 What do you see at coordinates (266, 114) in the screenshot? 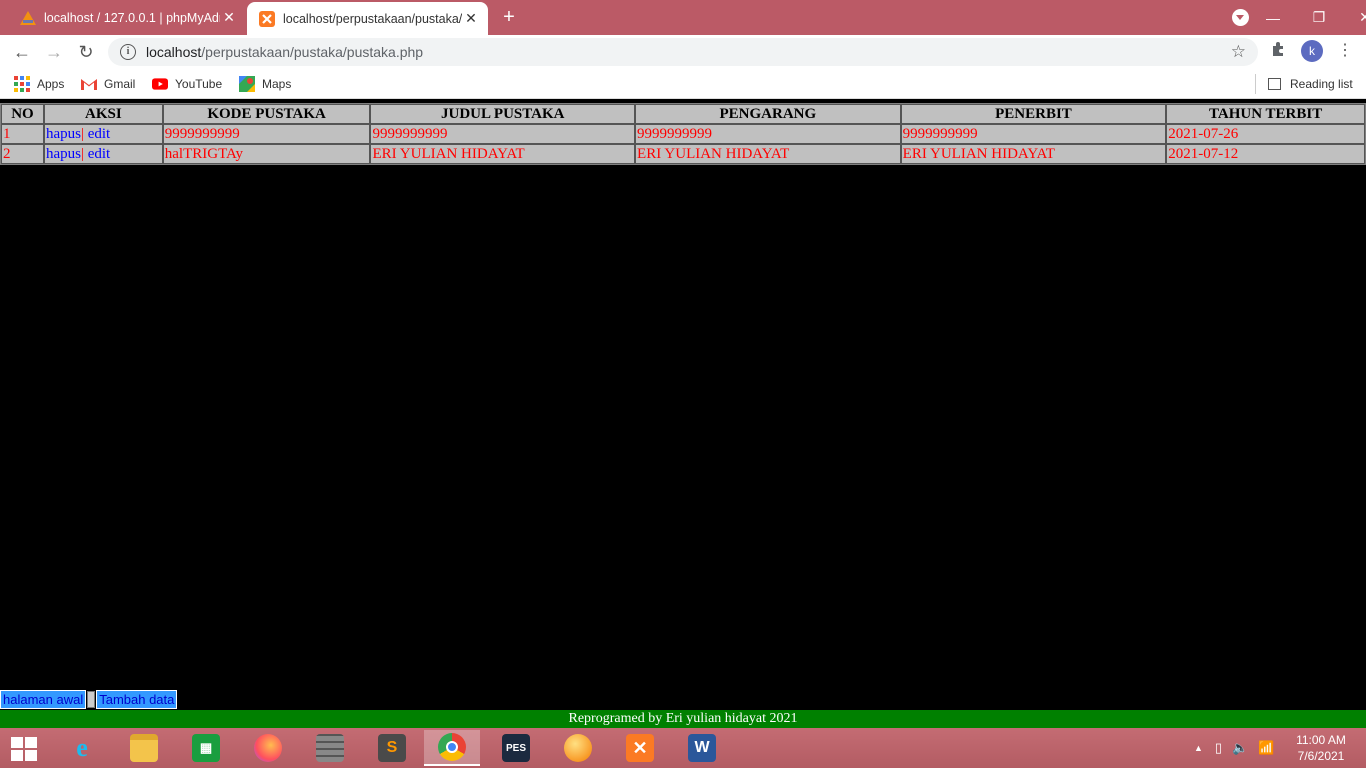
I see `header-kode-pustaka: KODE PUSTAKA` at bounding box center [266, 114].